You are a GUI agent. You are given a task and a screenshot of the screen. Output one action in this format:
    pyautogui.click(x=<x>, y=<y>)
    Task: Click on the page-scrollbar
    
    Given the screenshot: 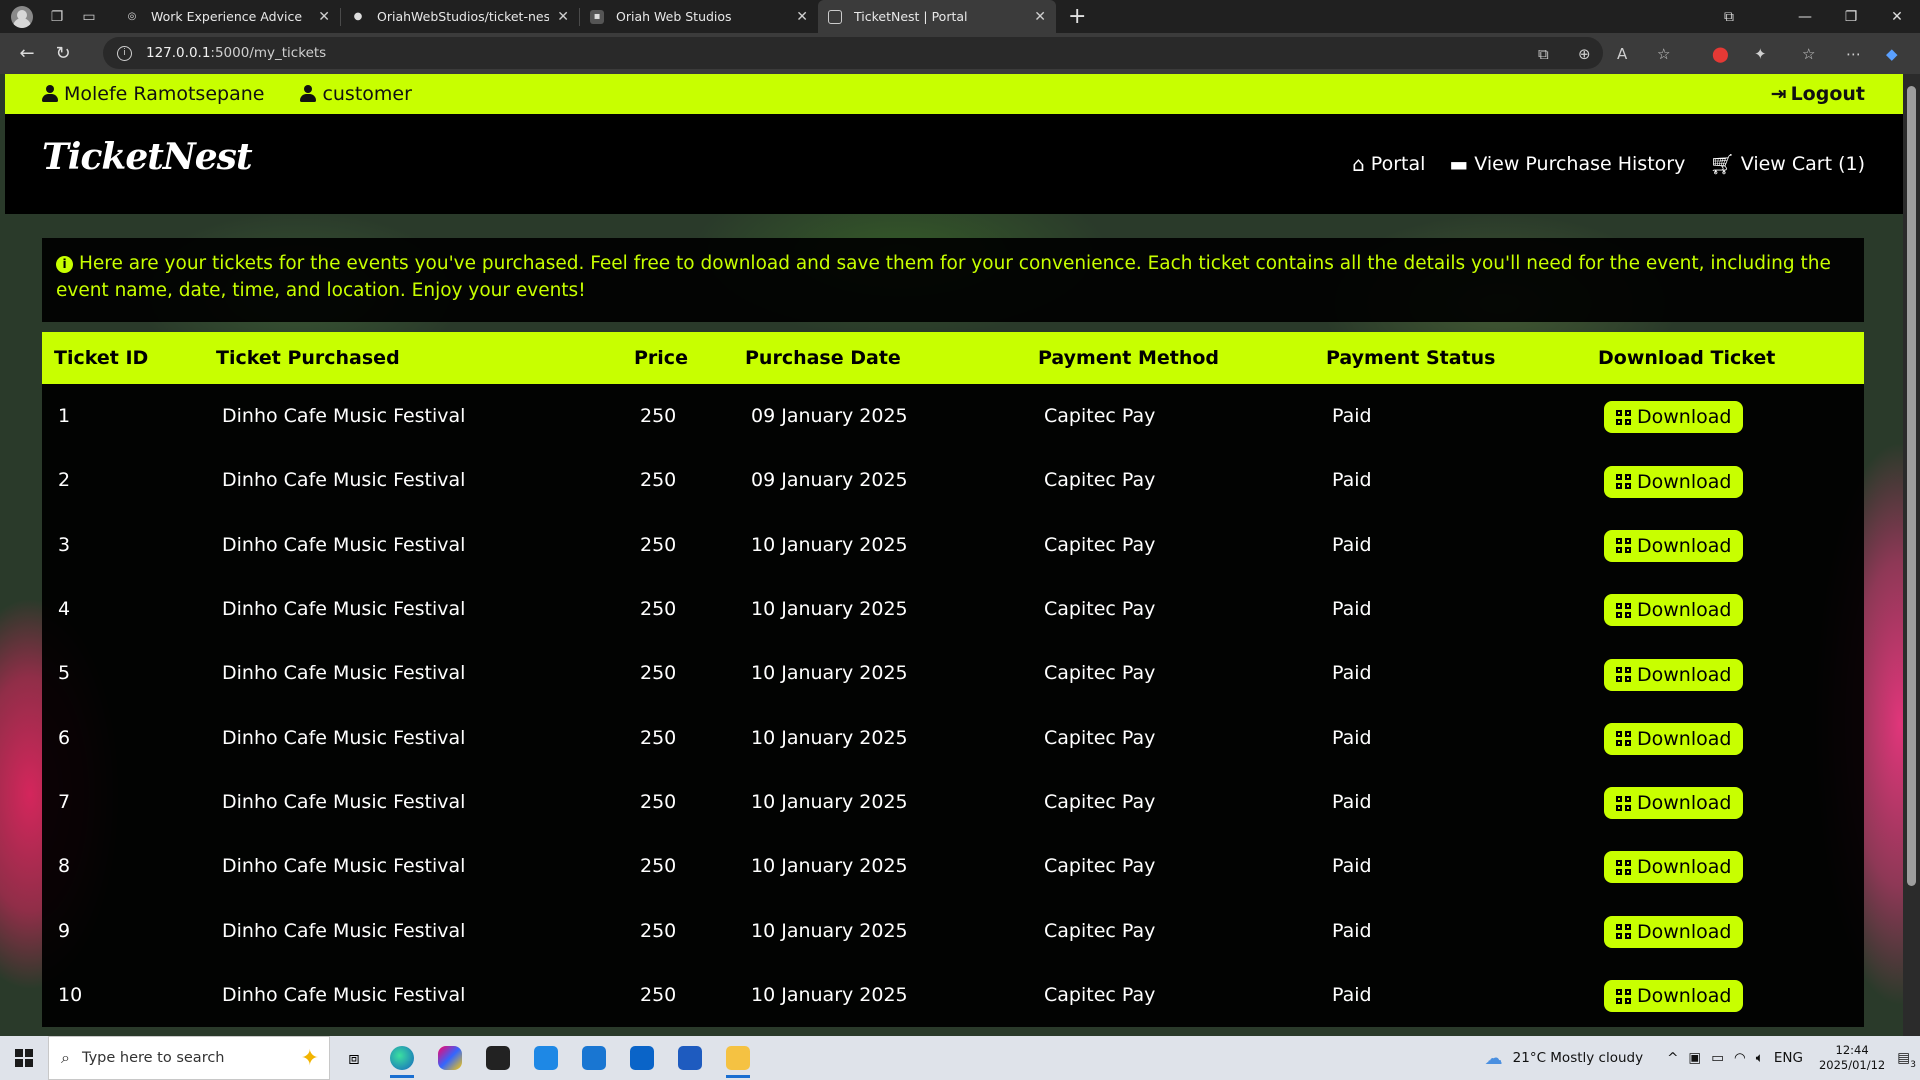 What is the action you would take?
    pyautogui.click(x=1911, y=555)
    